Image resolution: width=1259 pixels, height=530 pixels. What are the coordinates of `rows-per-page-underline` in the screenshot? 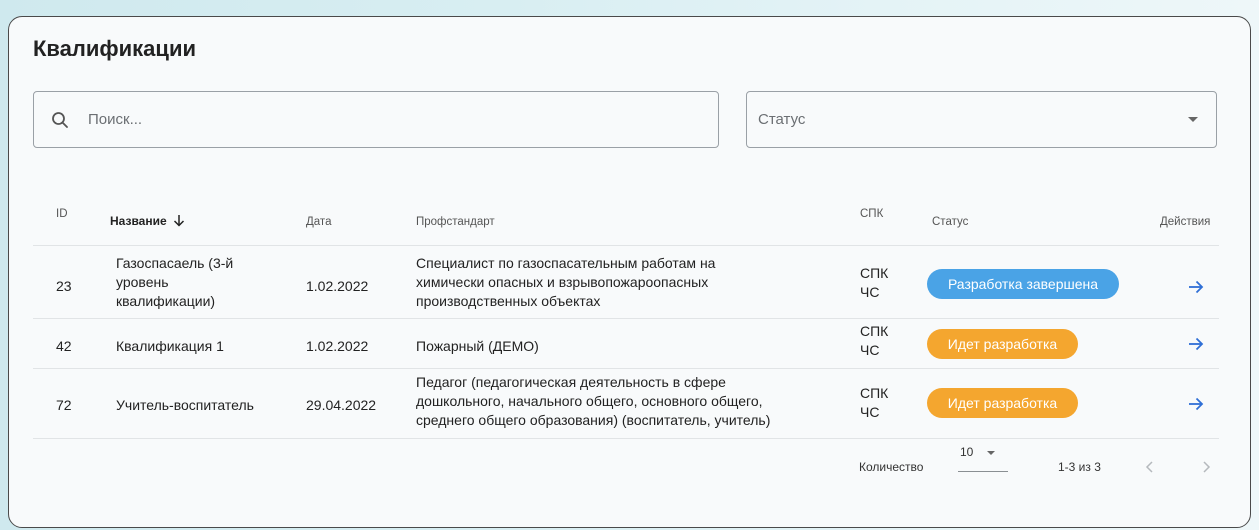 It's located at (983, 471).